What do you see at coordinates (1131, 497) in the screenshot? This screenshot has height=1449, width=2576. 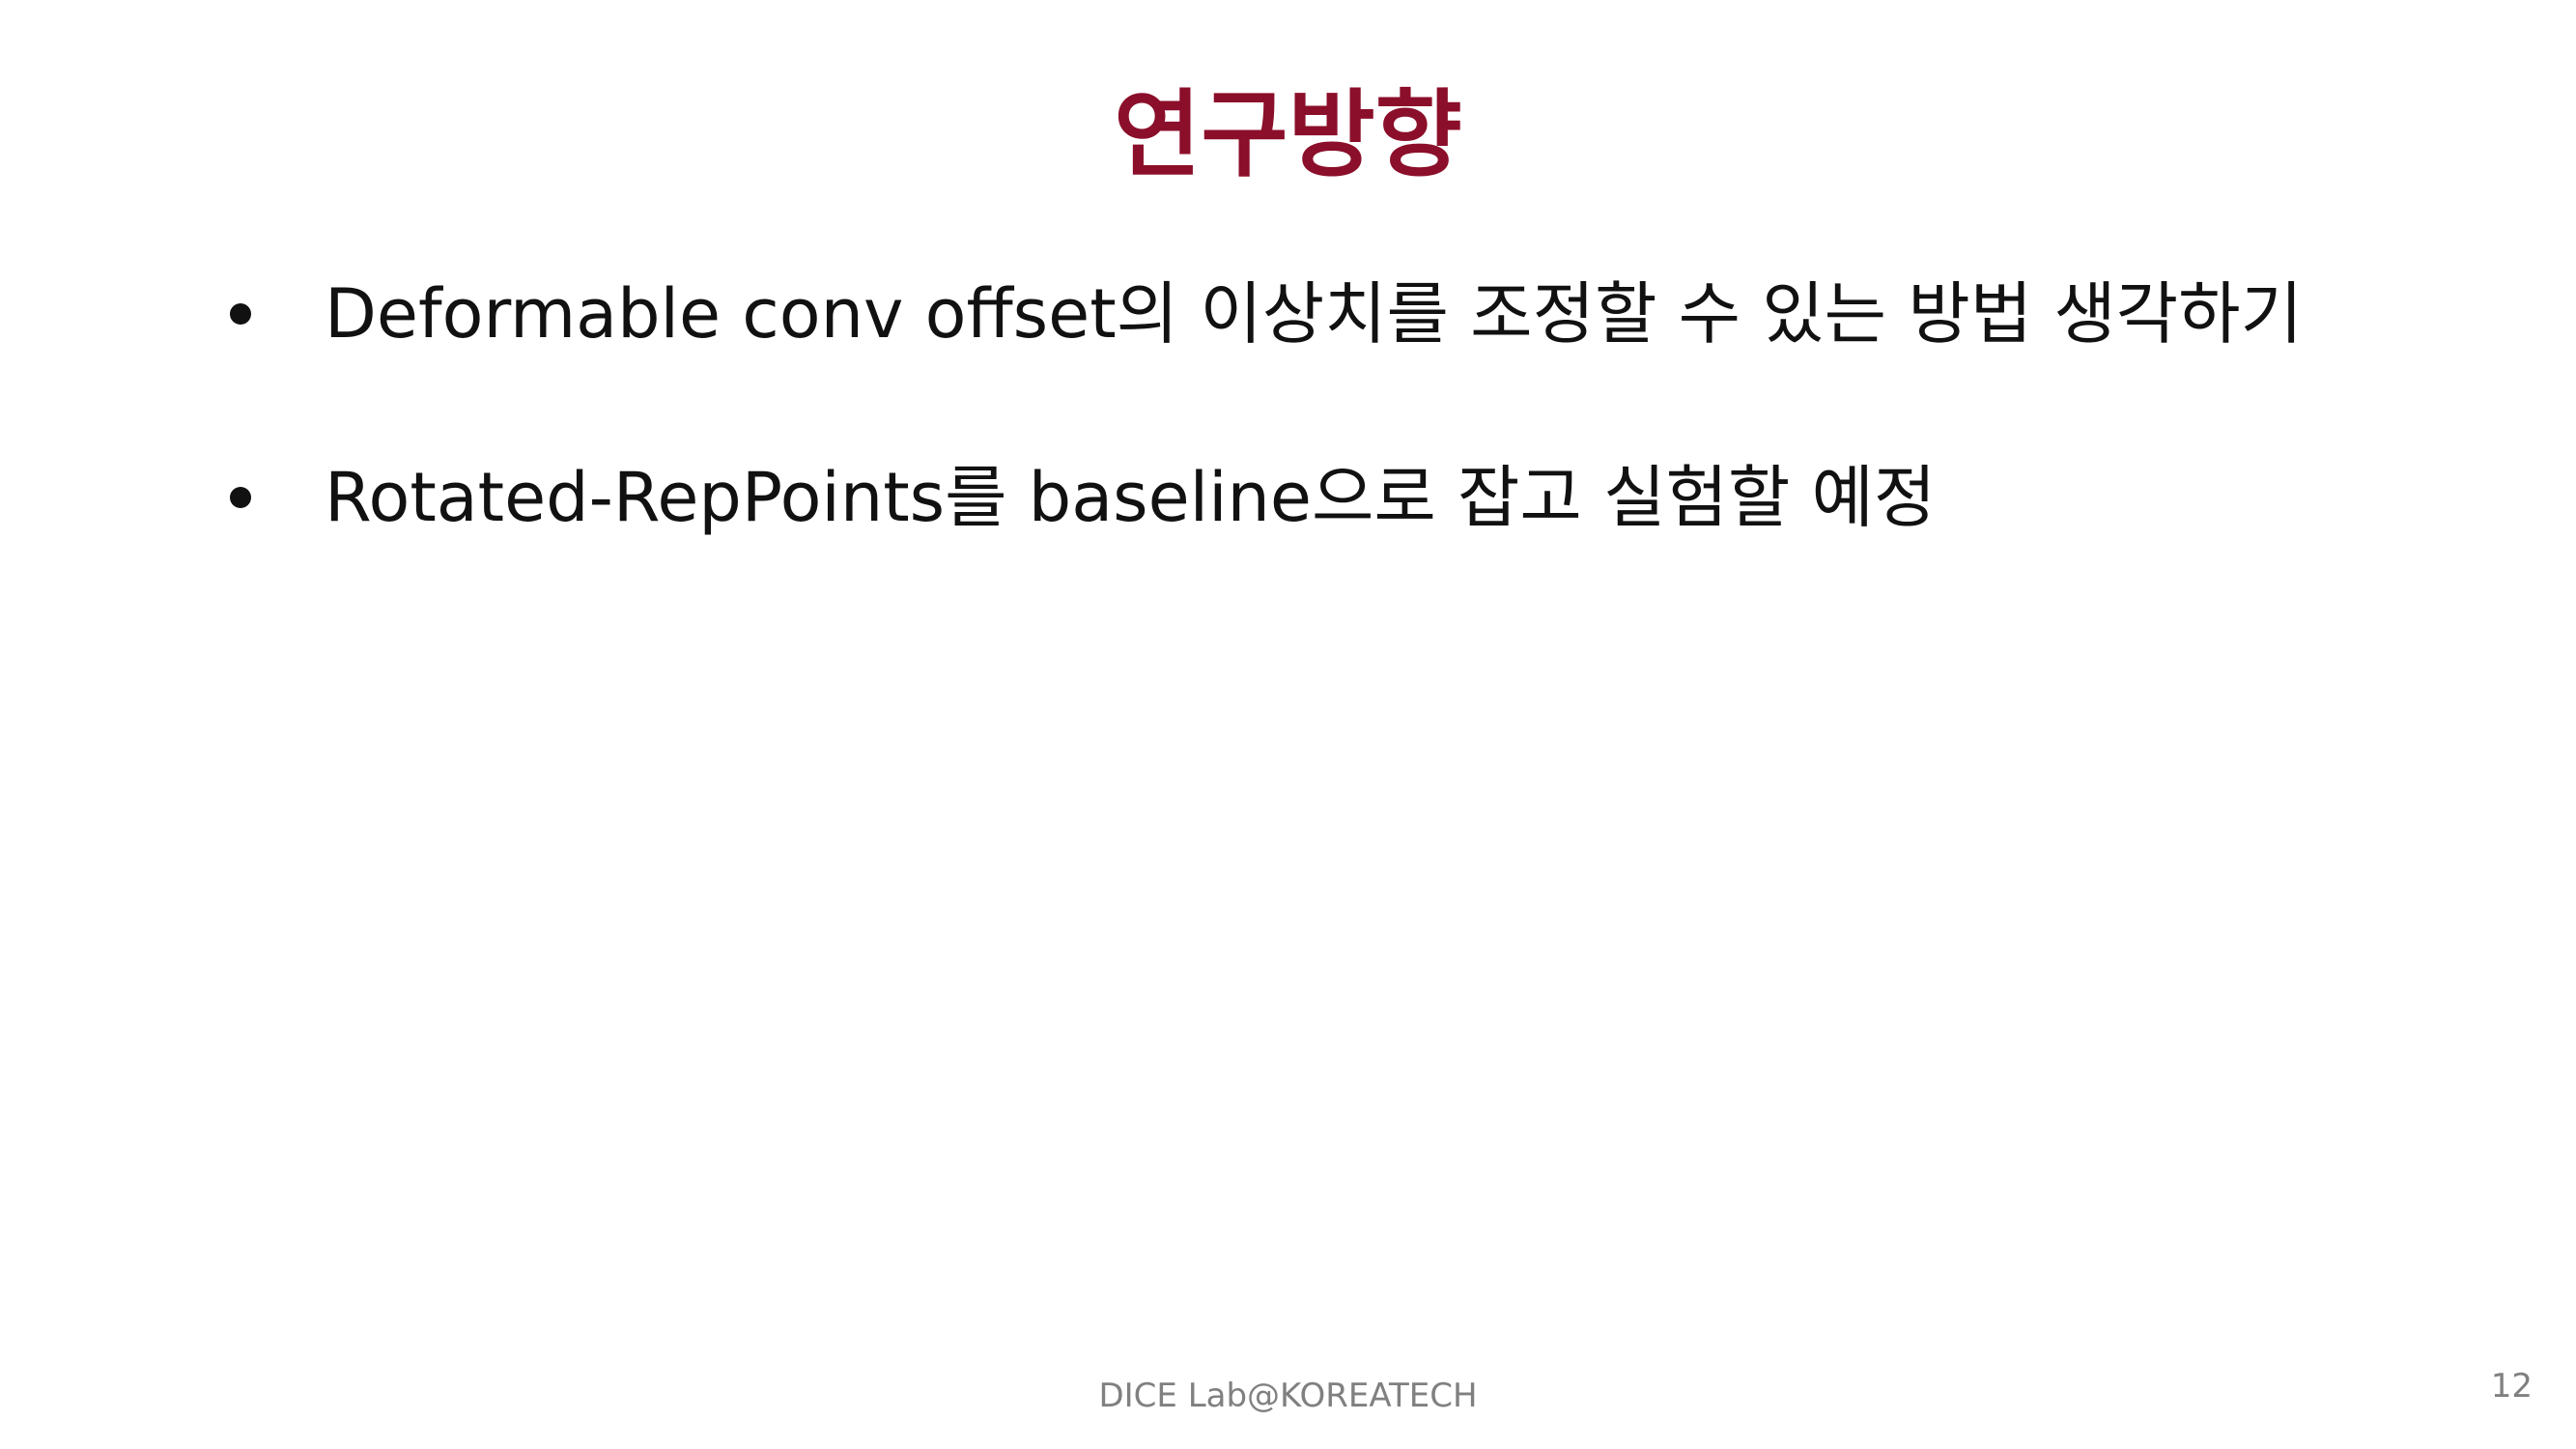 I see `bullet-text: Rotated-RepPoints를 baseline으로 잡고 실험할 예정` at bounding box center [1131, 497].